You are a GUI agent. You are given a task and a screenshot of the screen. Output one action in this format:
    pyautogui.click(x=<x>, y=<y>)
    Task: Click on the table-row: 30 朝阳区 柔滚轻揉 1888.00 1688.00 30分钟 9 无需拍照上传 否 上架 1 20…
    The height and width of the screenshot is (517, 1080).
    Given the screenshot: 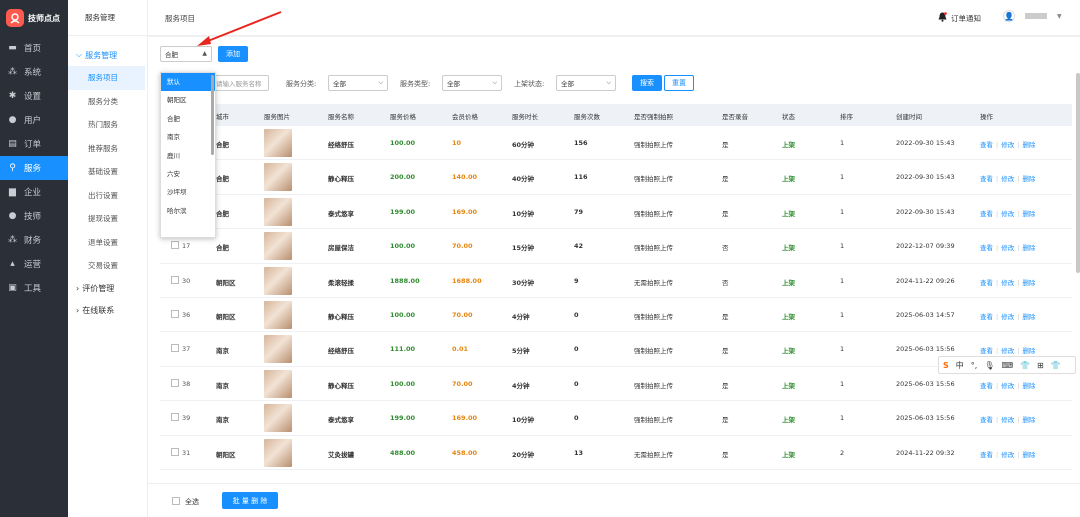 What is the action you would take?
    pyautogui.click(x=616, y=281)
    